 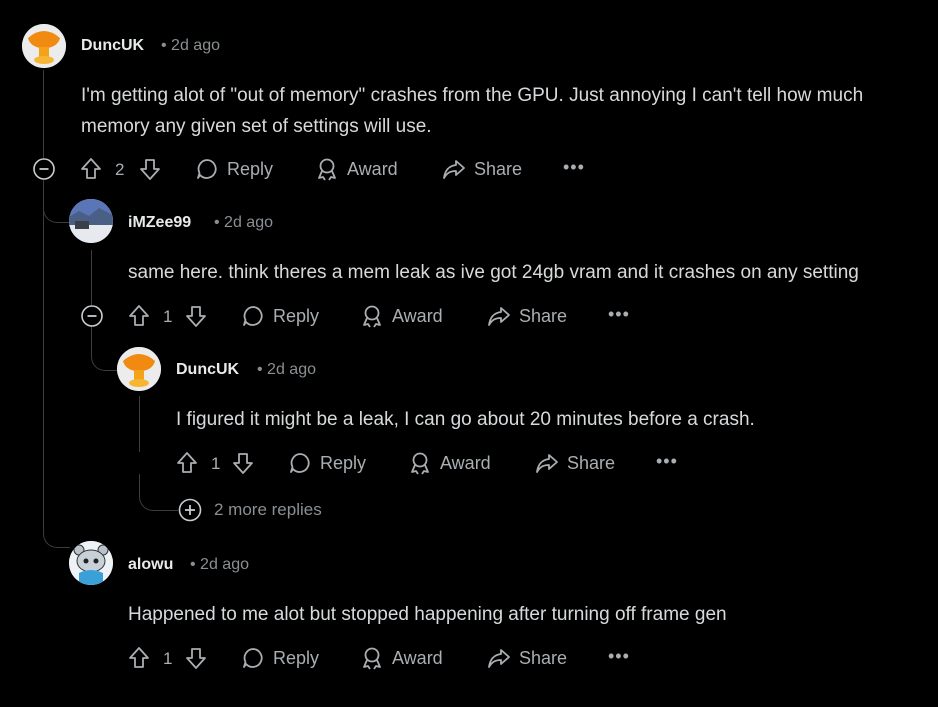 What do you see at coordinates (43, 114) in the screenshot?
I see `thread-line-root` at bounding box center [43, 114].